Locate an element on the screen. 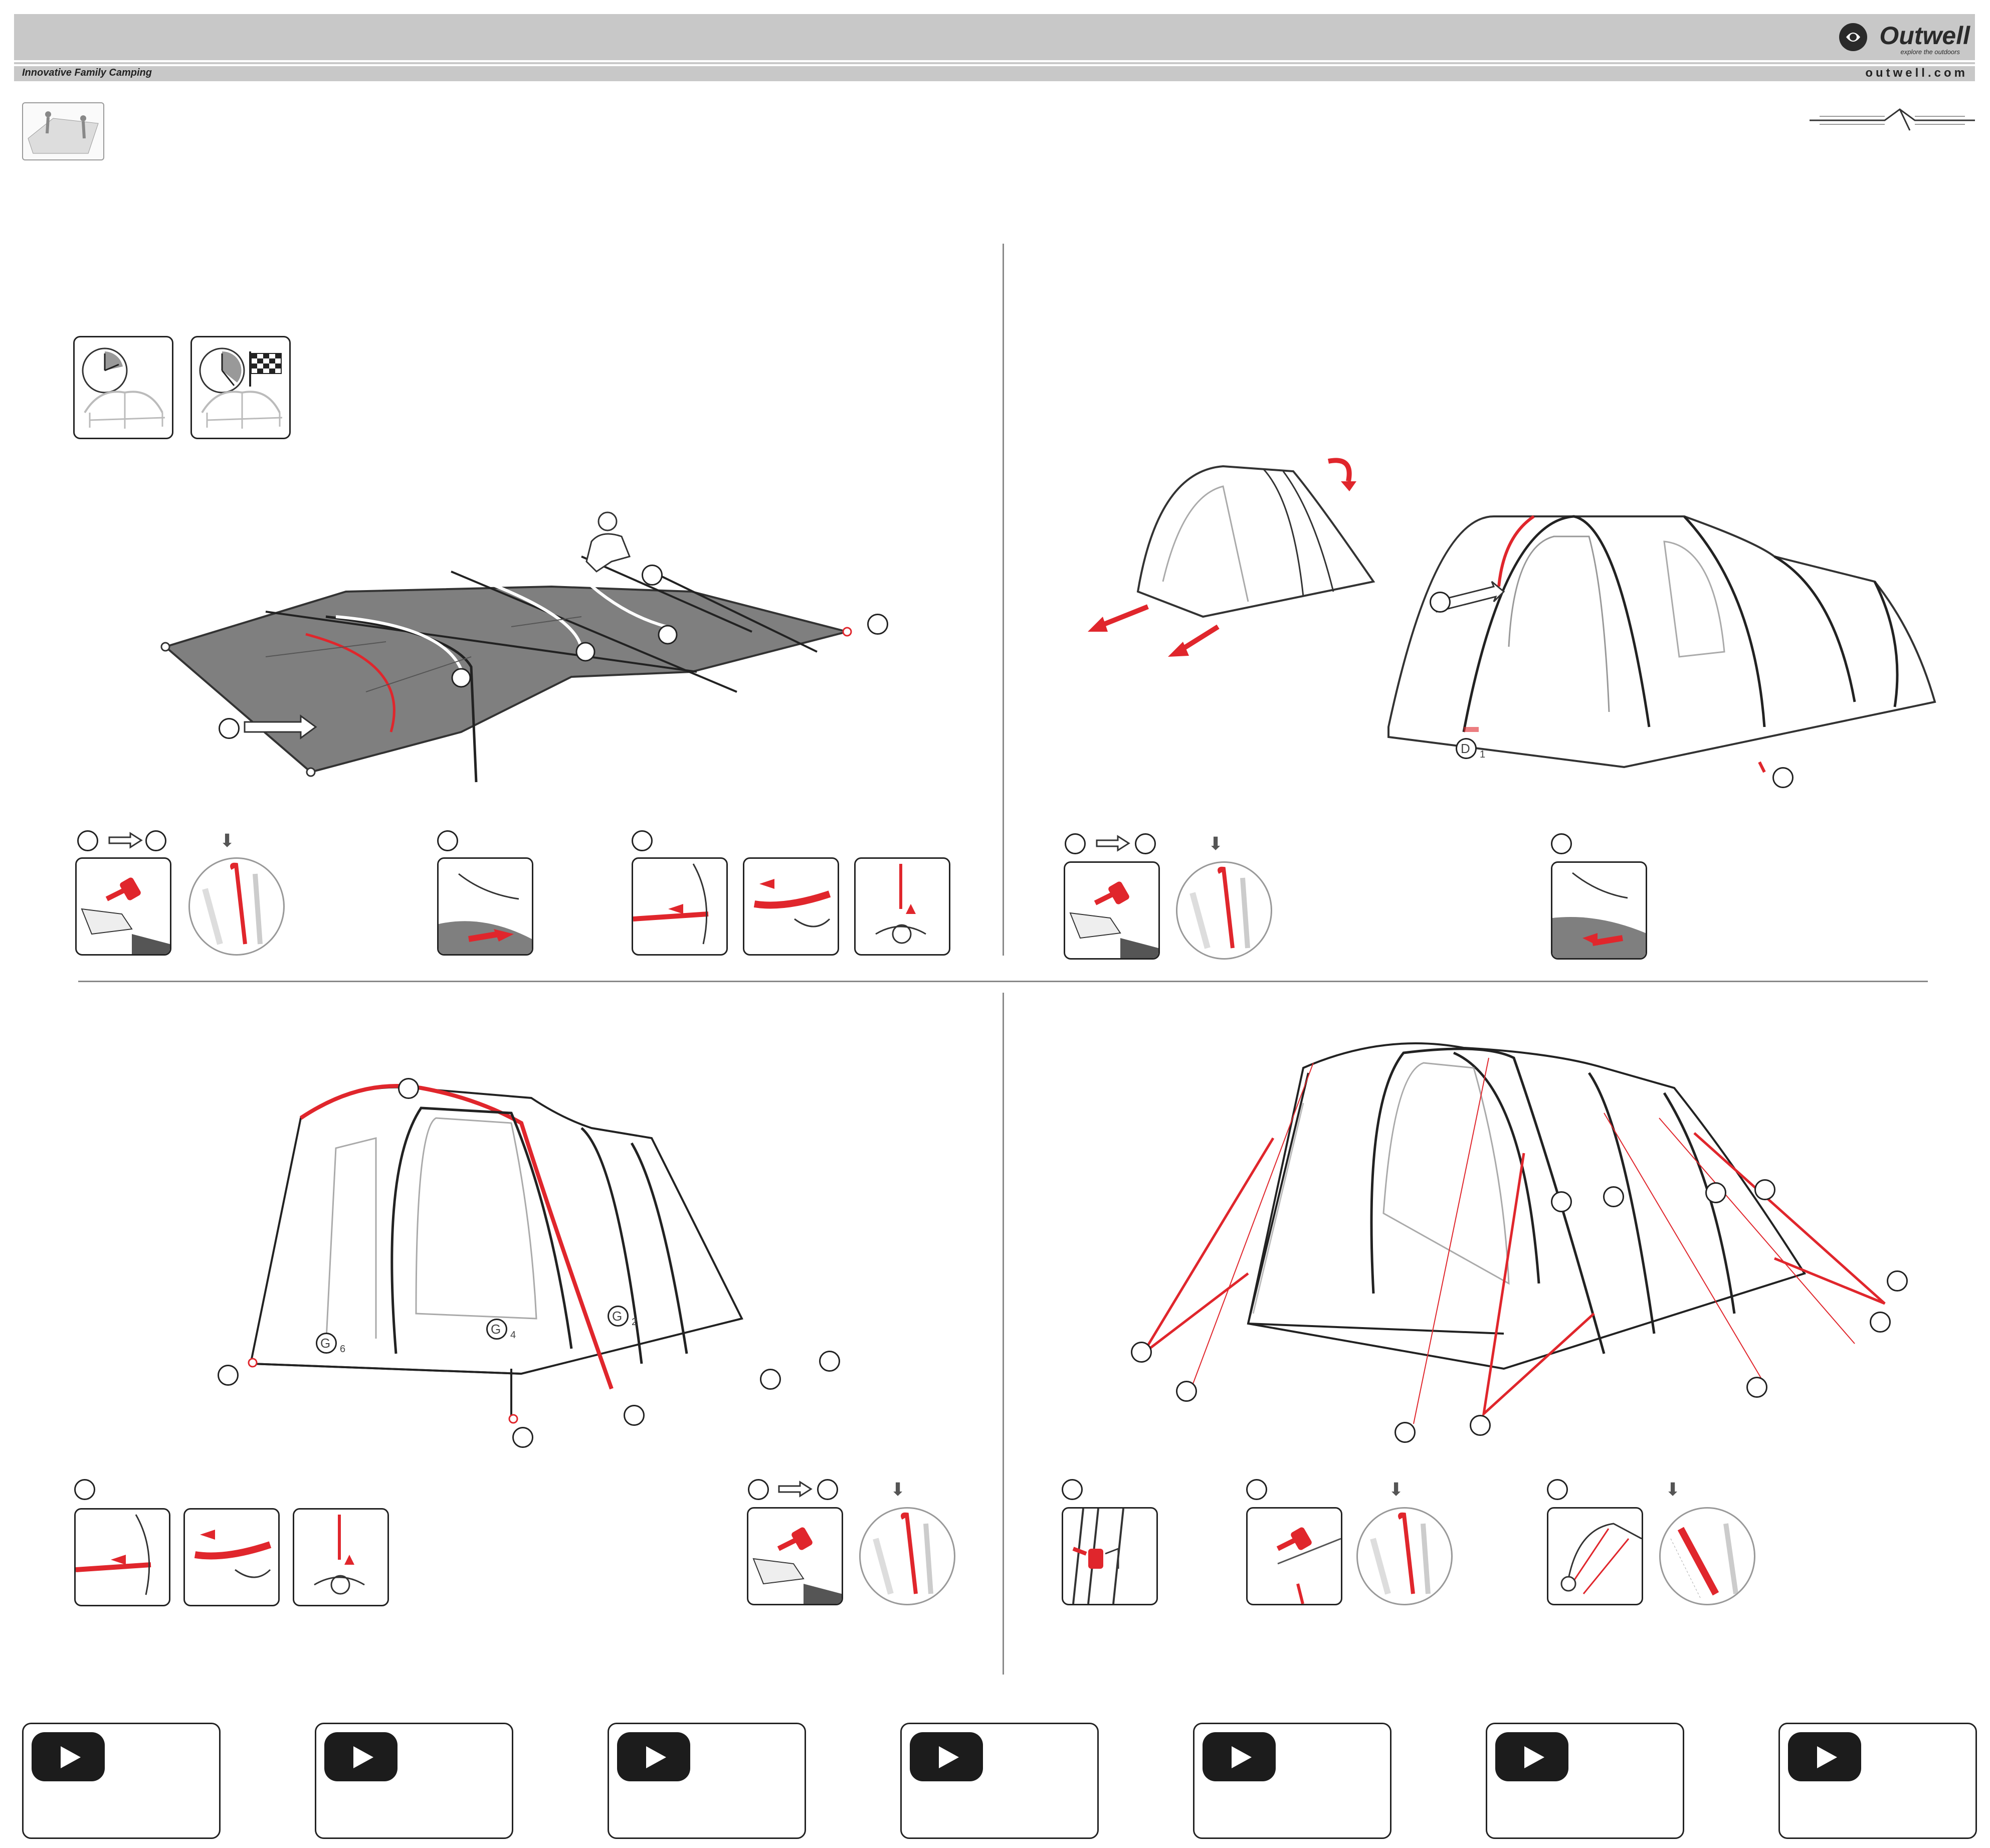 The image size is (1990, 1848). column-divider-top is located at coordinates (1004, 600).